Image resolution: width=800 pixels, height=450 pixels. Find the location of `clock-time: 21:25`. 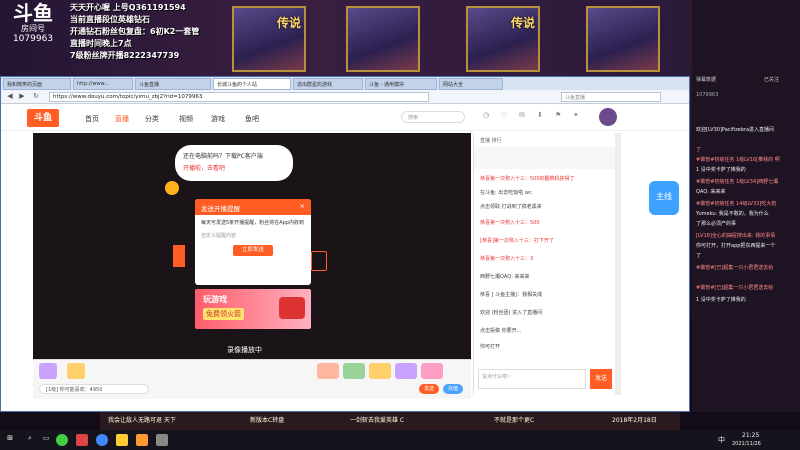

clock-time: 21:25 is located at coordinates (750, 435).